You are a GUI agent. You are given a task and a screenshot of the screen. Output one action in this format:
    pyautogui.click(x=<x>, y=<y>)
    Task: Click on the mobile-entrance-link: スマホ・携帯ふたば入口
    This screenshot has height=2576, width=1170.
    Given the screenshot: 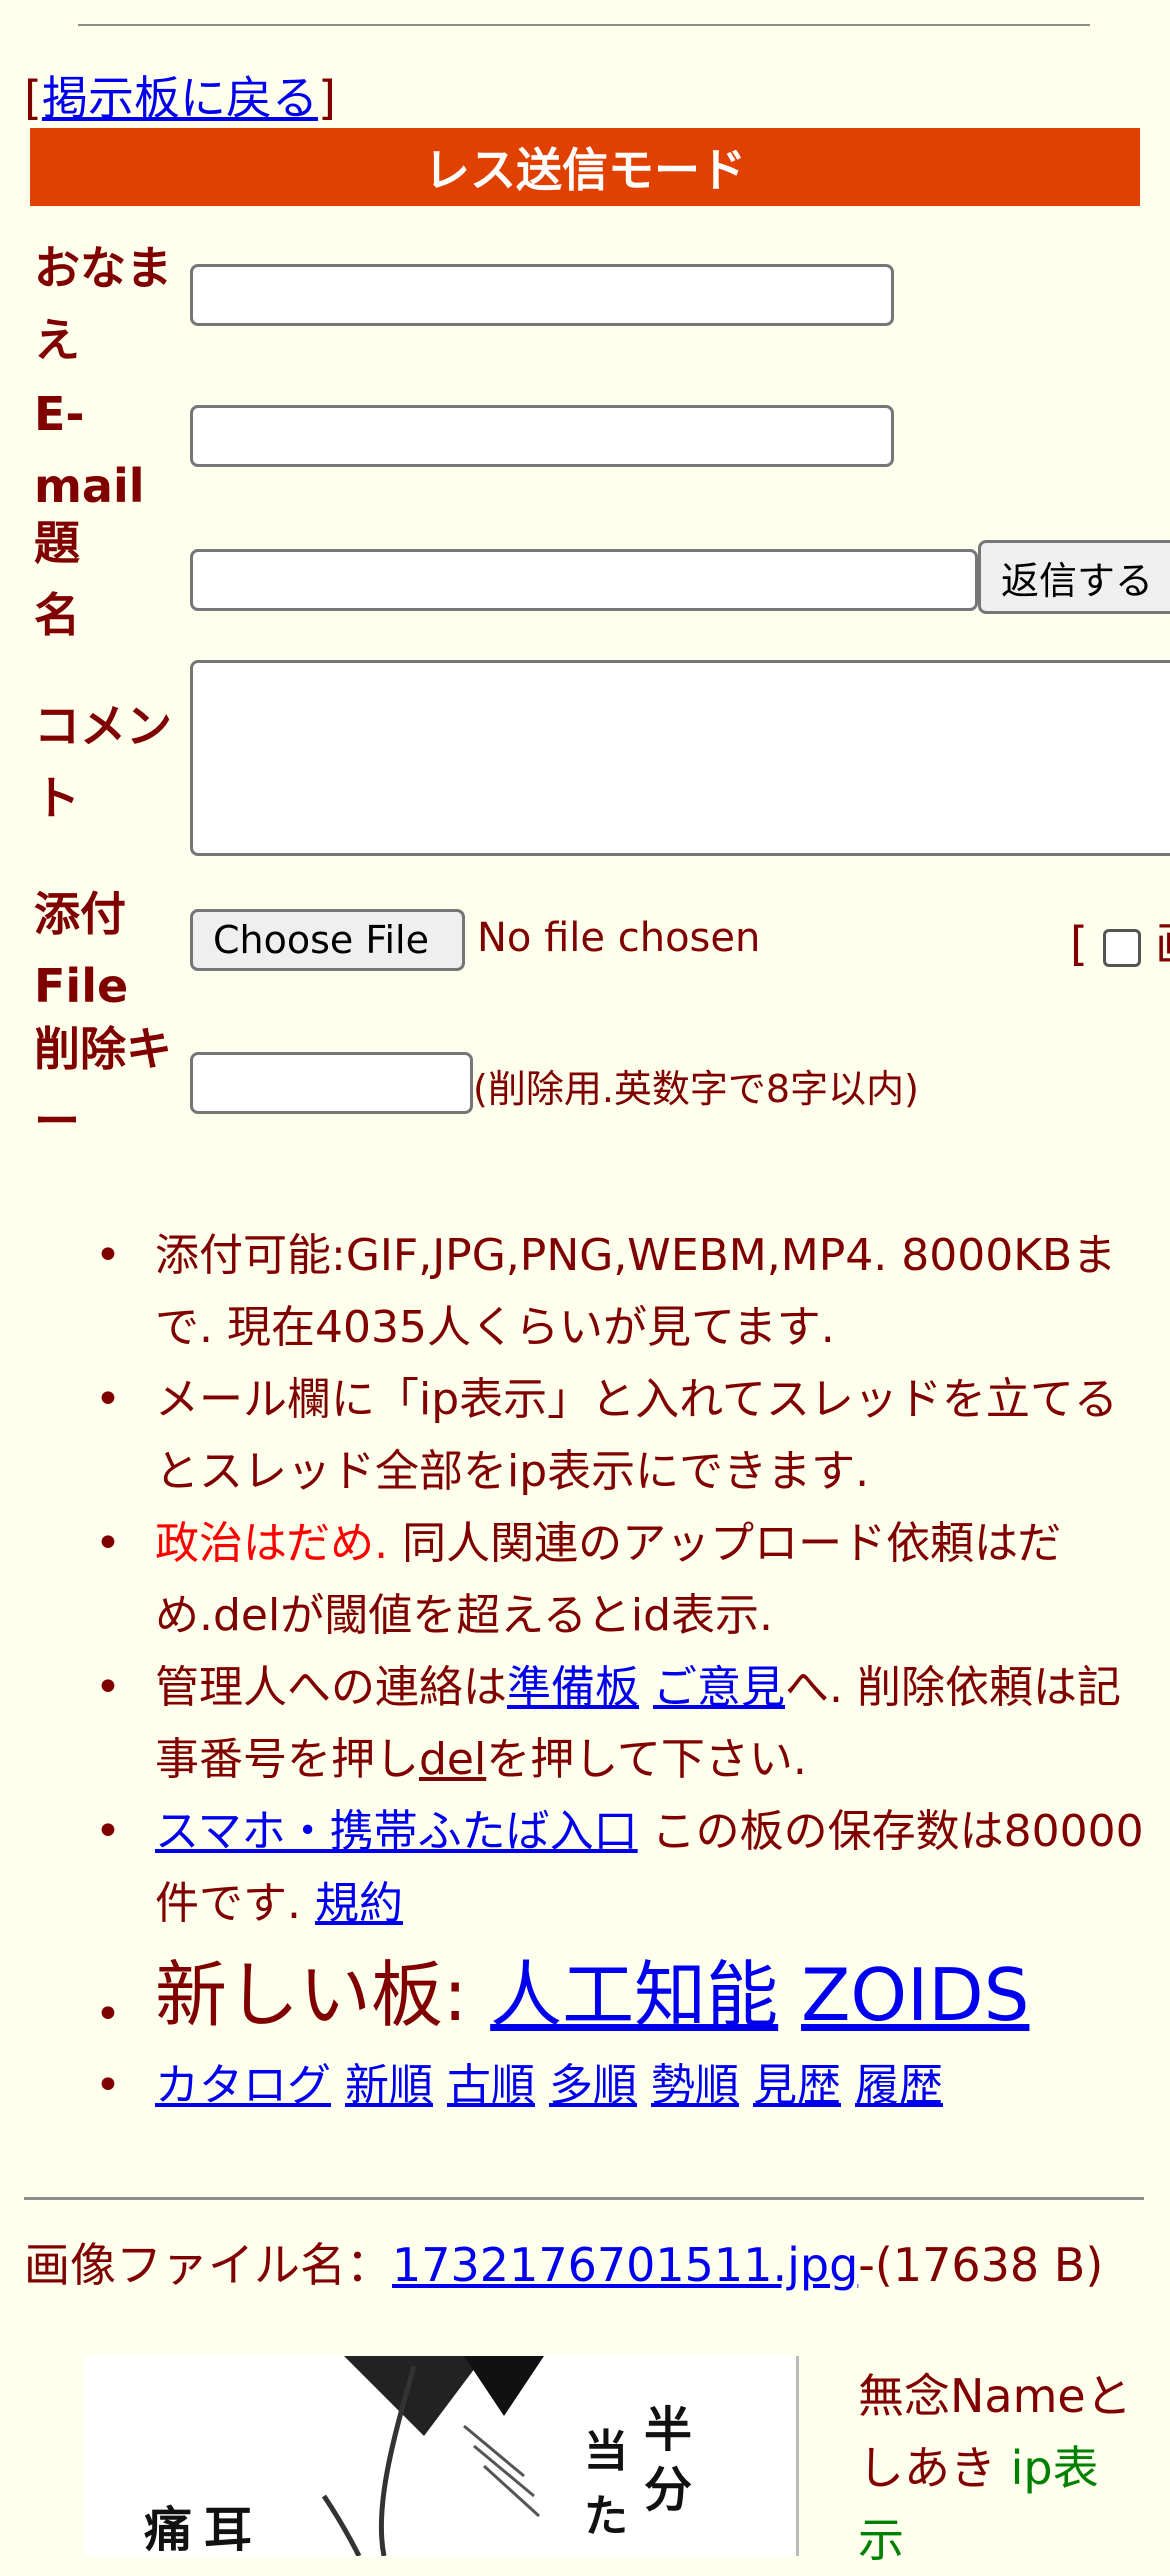 What is the action you would take?
    pyautogui.click(x=396, y=1831)
    